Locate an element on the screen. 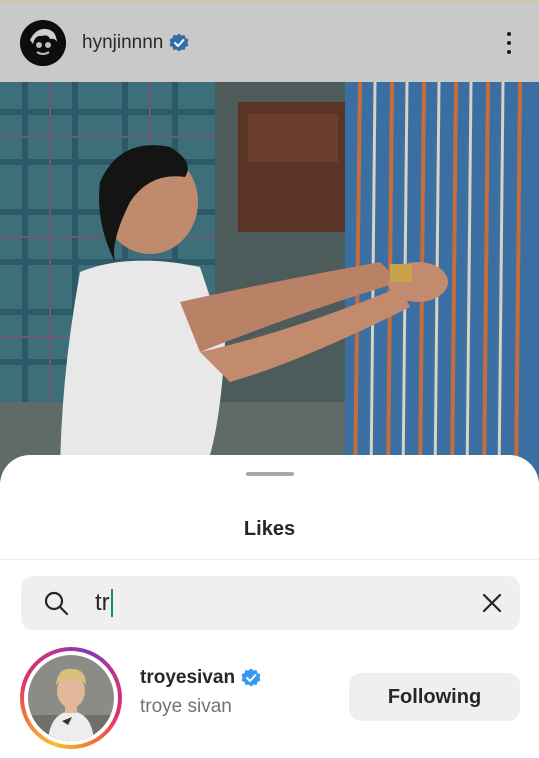 The height and width of the screenshot is (758, 539). search-query-text: tr is located at coordinates (102, 603).